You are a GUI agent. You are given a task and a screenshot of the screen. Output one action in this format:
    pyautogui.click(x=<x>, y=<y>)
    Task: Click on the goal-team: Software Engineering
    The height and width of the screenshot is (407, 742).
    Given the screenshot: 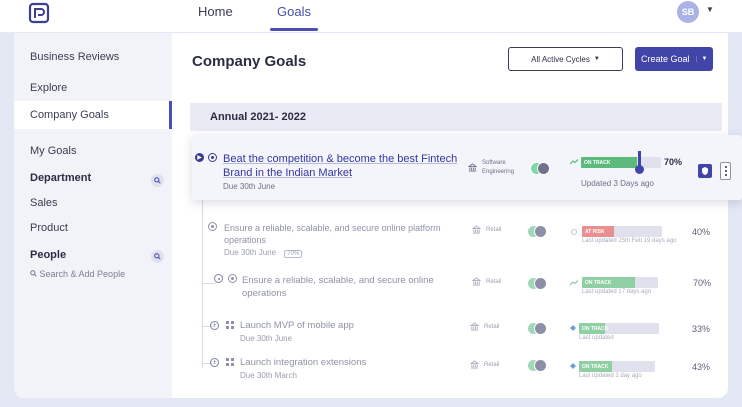 What is the action you would take?
    pyautogui.click(x=498, y=167)
    